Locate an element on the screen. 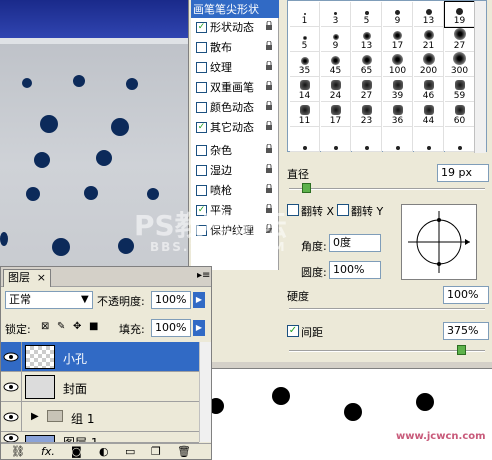  wet-edges-item: 湿边 is located at coordinates (235, 170).